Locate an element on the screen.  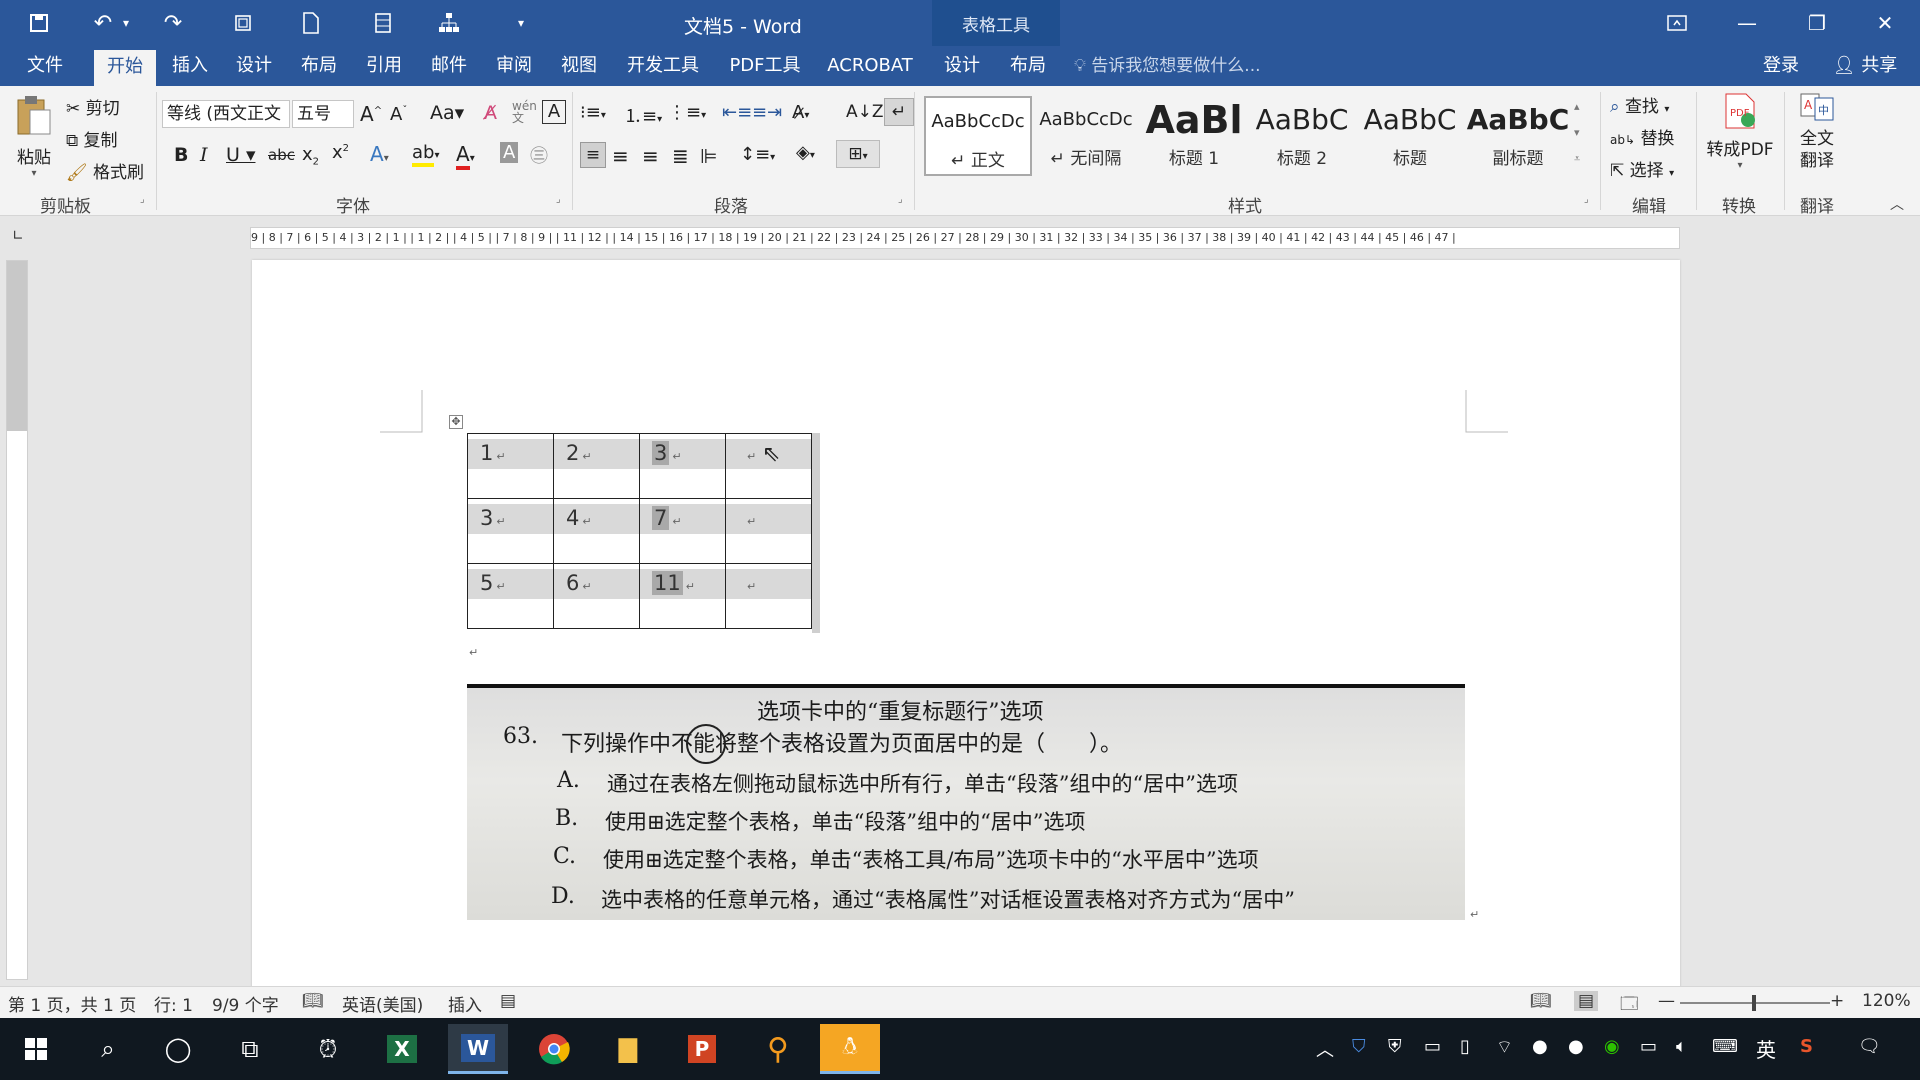
word-icon: W is located at coordinates (478, 1049).